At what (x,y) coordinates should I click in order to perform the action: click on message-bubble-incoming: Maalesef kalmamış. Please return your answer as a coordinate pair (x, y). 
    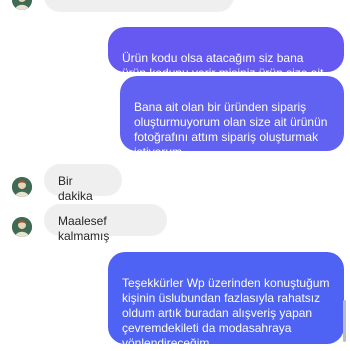
    Looking at the image, I should click on (105, 223).